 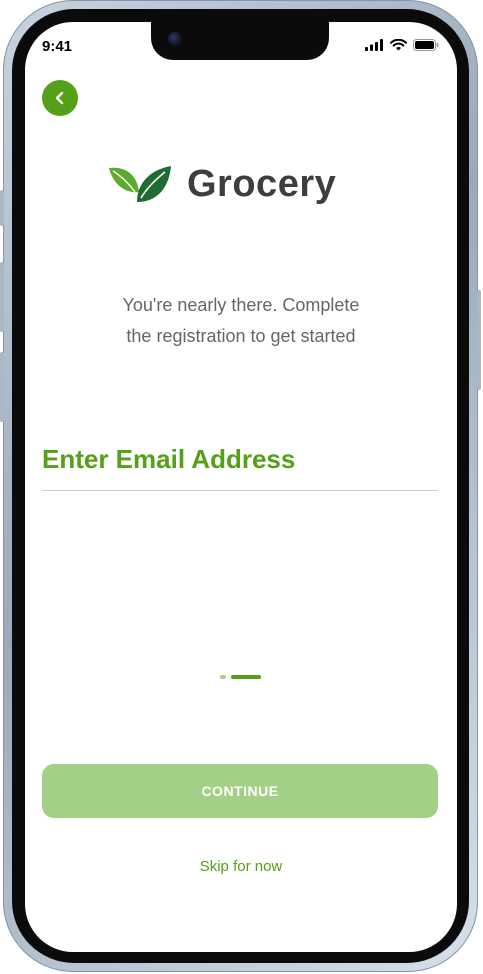 What do you see at coordinates (241, 336) in the screenshot?
I see `subtitle-line-2: the registration to get started` at bounding box center [241, 336].